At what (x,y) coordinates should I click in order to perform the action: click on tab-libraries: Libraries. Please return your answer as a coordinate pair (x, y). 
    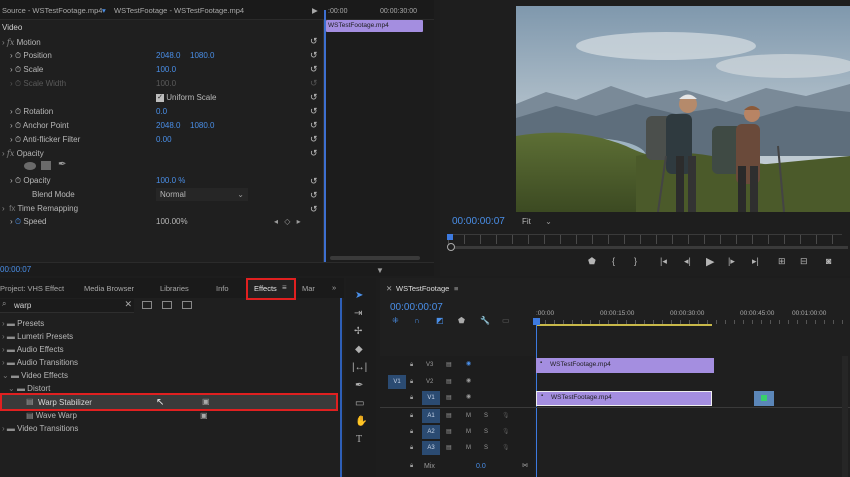
    Looking at the image, I should click on (174, 288).